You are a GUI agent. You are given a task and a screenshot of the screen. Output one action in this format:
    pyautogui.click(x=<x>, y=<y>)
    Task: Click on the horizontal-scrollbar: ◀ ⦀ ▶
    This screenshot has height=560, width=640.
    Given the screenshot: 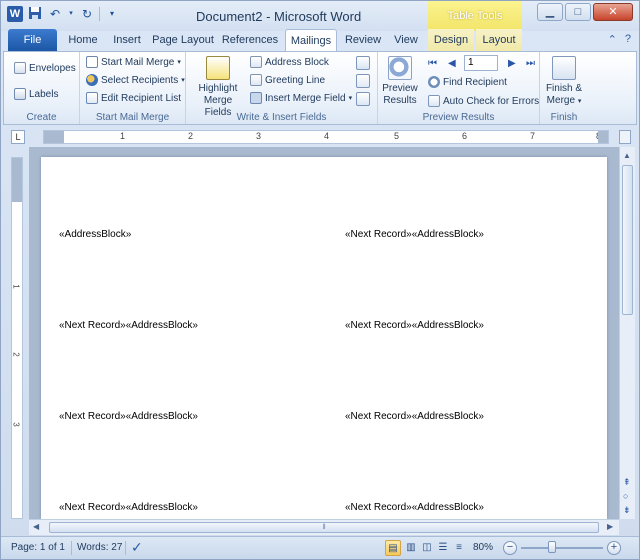 What is the action you would take?
    pyautogui.click(x=324, y=527)
    